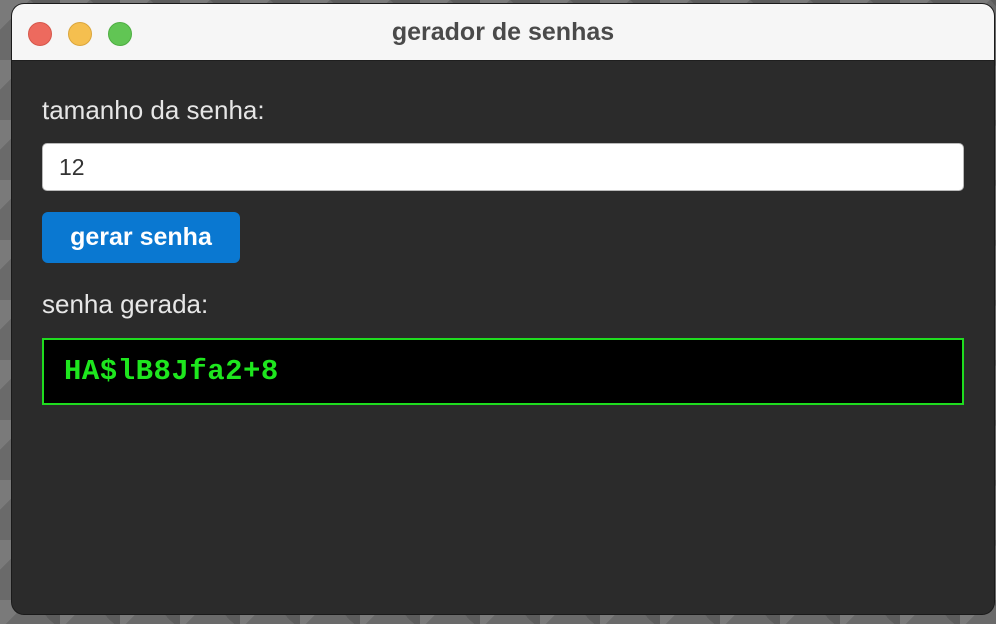 The width and height of the screenshot is (996, 624). What do you see at coordinates (503, 371) in the screenshot?
I see `generated-password-display: HA$lB8Jfa2+8` at bounding box center [503, 371].